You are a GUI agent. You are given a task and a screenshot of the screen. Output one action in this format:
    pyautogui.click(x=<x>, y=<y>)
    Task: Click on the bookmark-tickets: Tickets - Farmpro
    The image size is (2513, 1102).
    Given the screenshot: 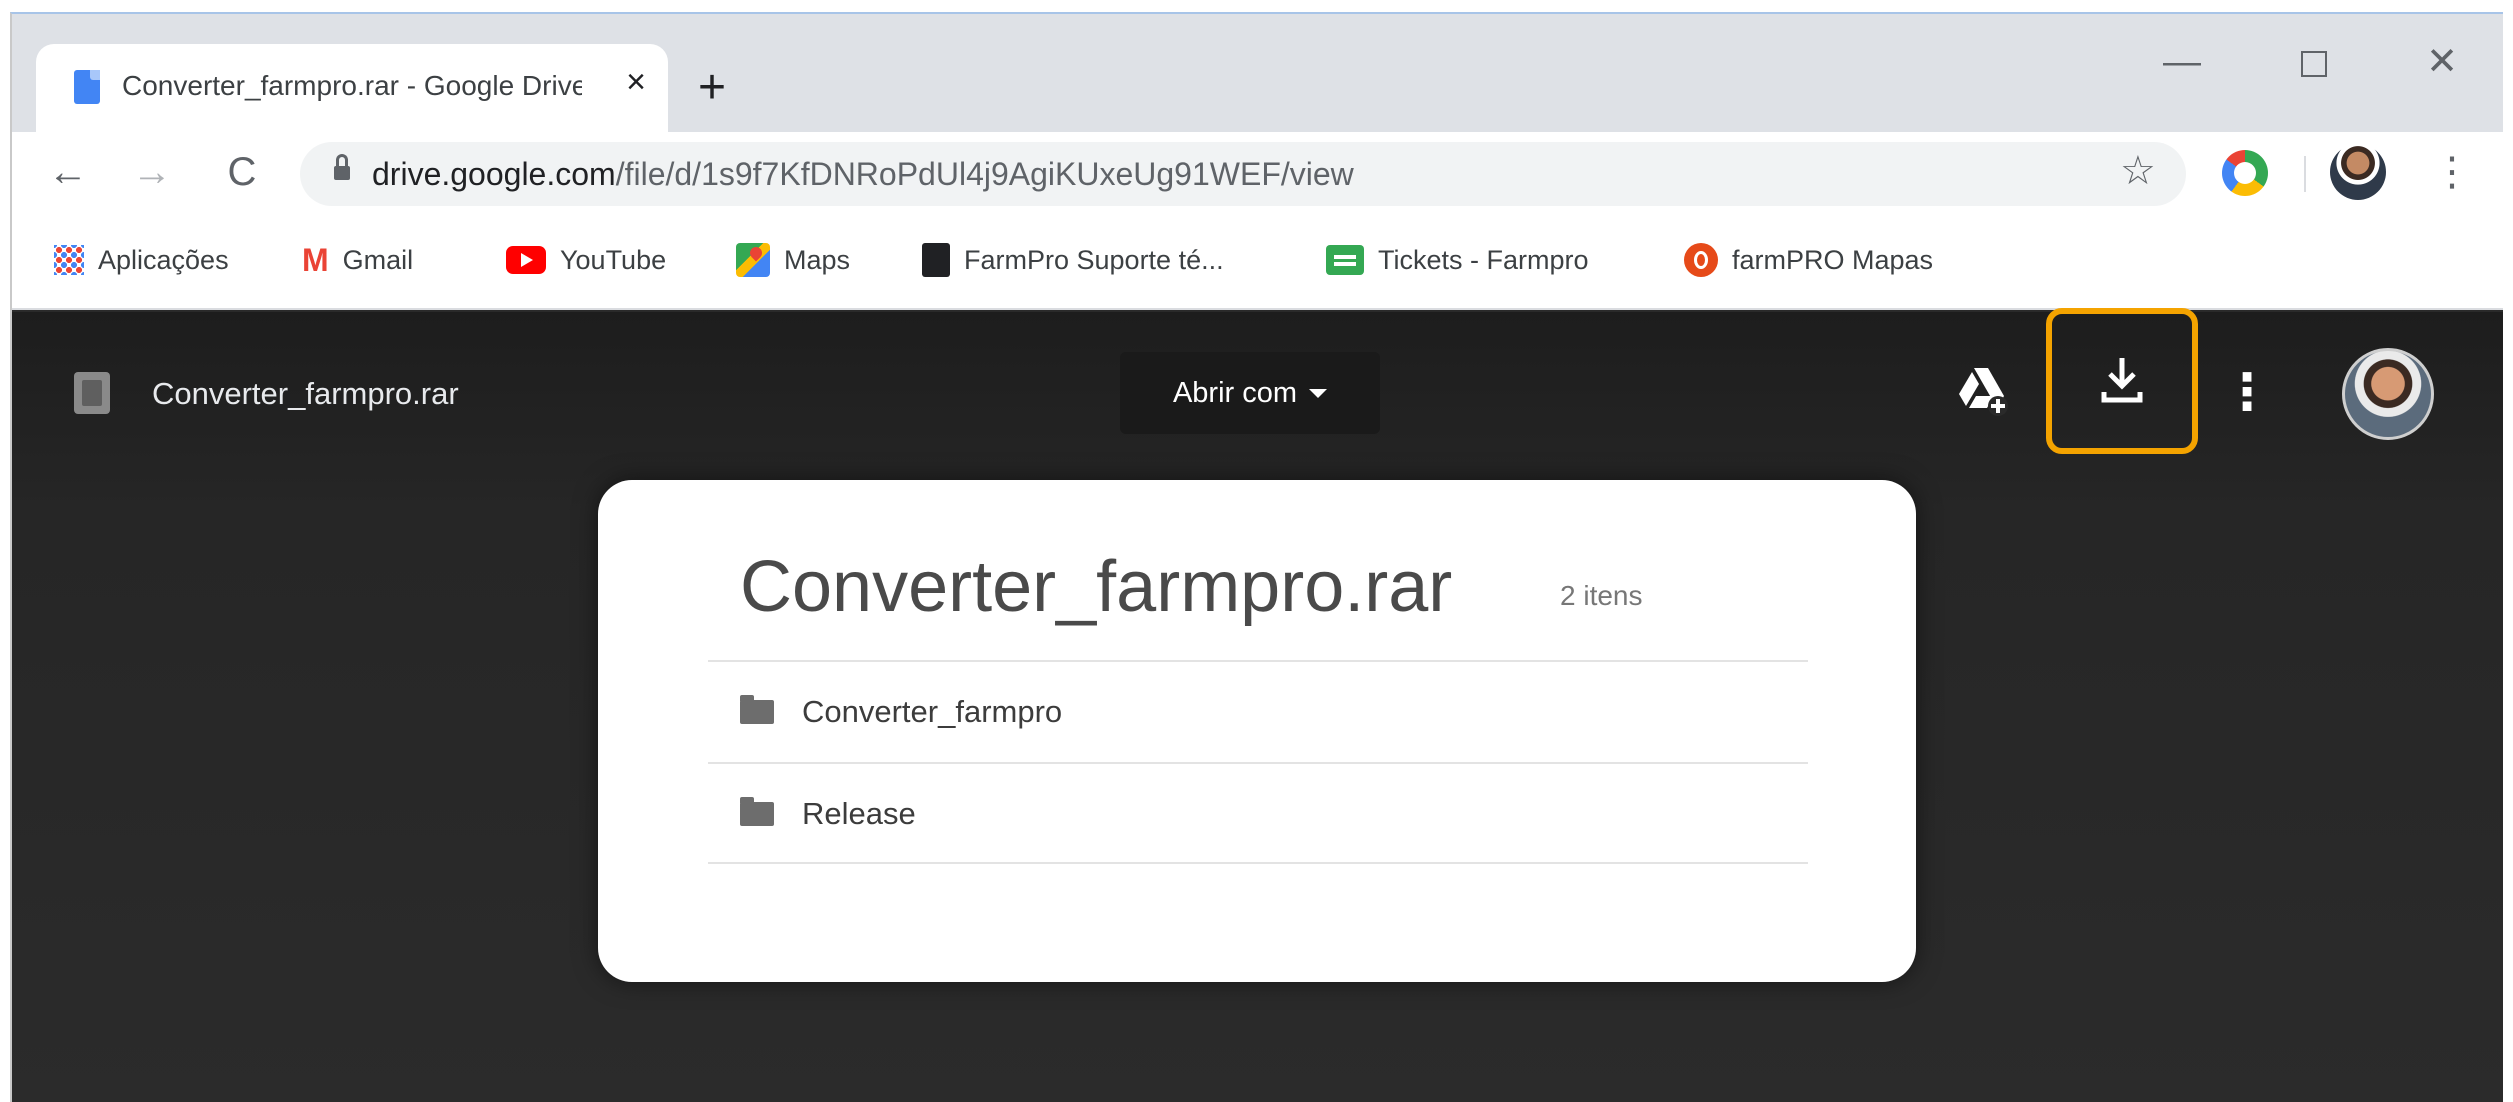 What is the action you would take?
    pyautogui.click(x=1457, y=260)
    